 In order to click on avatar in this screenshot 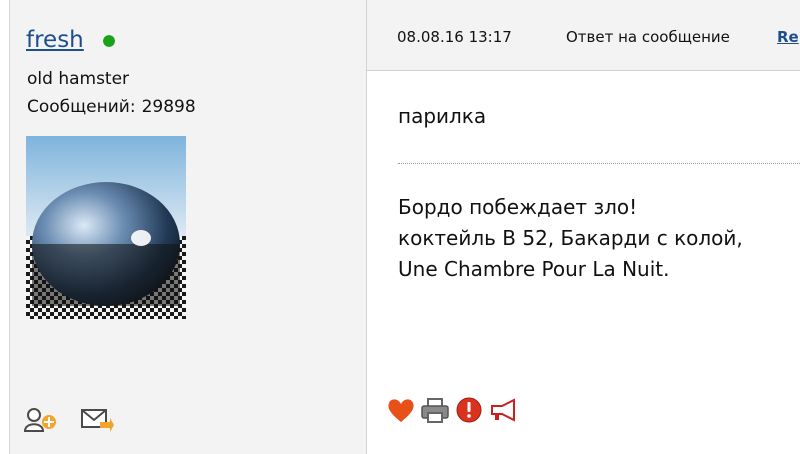, I will do `click(106, 227)`.